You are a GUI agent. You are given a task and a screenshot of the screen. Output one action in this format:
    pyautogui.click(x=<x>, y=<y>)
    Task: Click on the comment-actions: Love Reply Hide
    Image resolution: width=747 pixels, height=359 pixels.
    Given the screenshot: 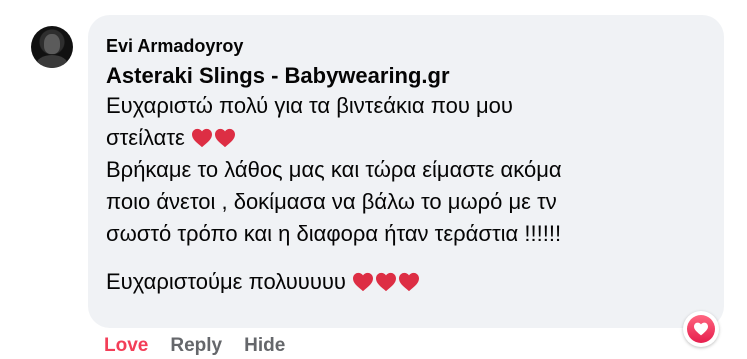 What is the action you would take?
    pyautogui.click(x=205, y=346)
    